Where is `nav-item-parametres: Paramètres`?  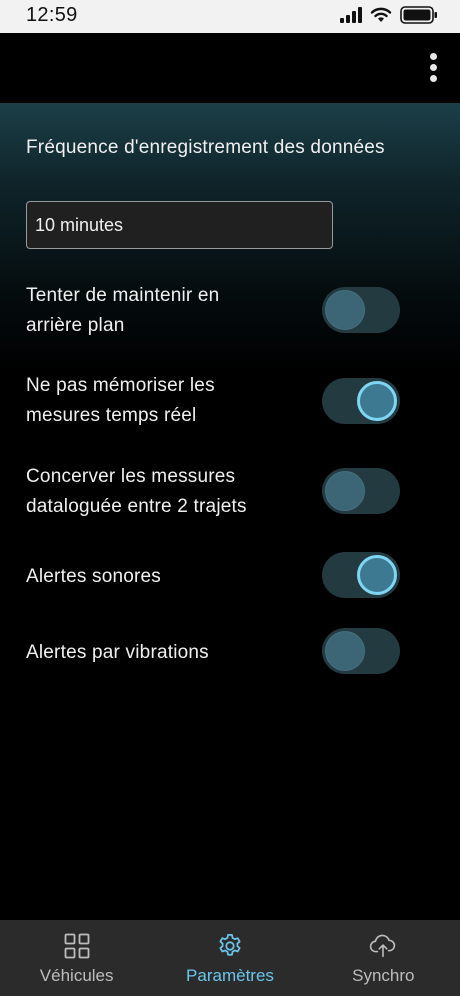
nav-item-parametres: Paramètres is located at coordinates (229, 958).